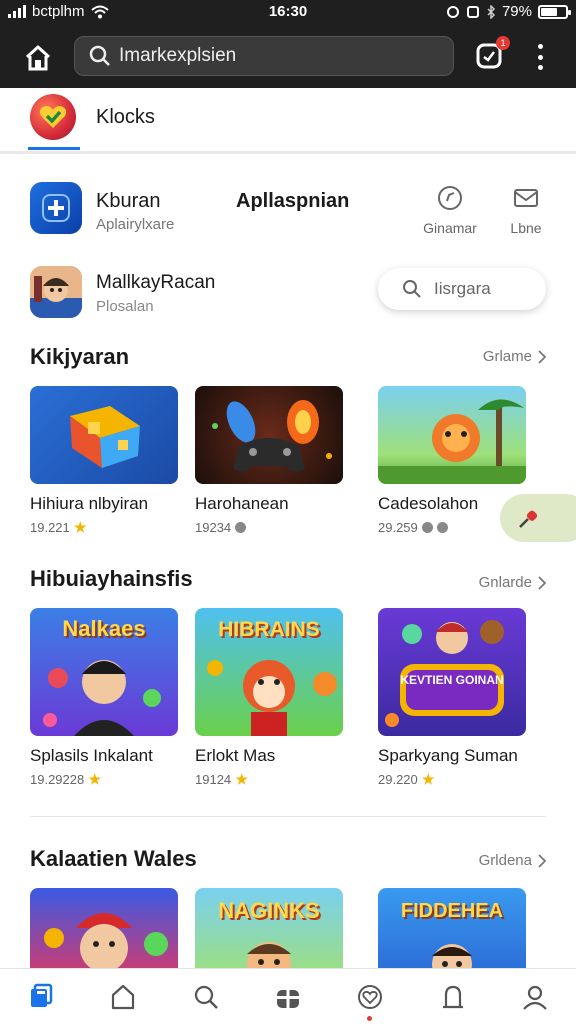  What do you see at coordinates (135, 224) in the screenshot?
I see `app-subtitle: Aplairylxare` at bounding box center [135, 224].